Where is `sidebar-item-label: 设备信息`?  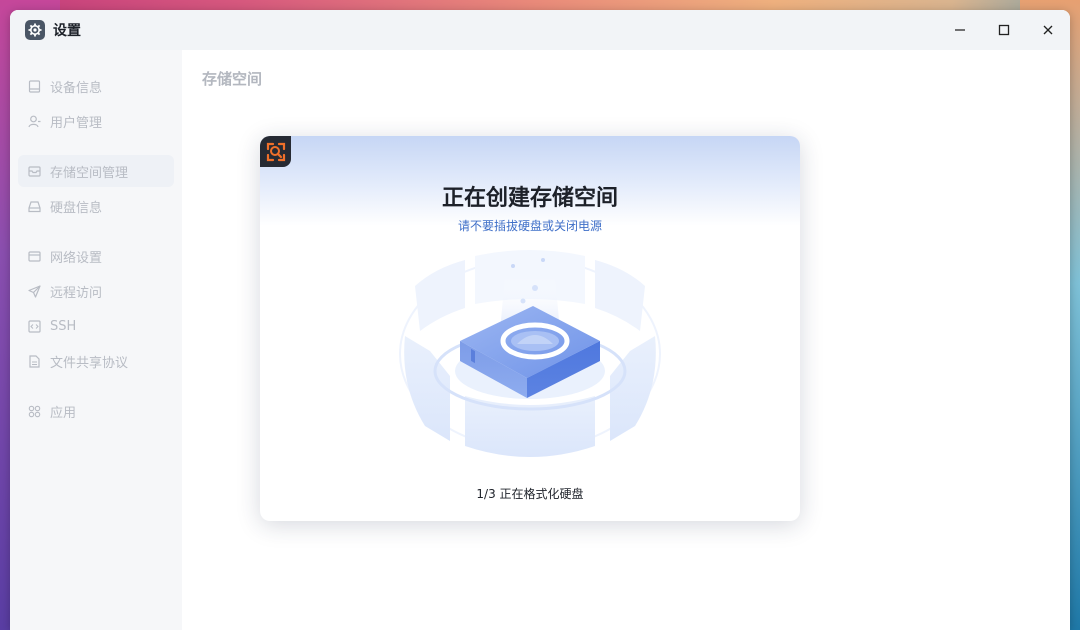 sidebar-item-label: 设备信息 is located at coordinates (76, 88).